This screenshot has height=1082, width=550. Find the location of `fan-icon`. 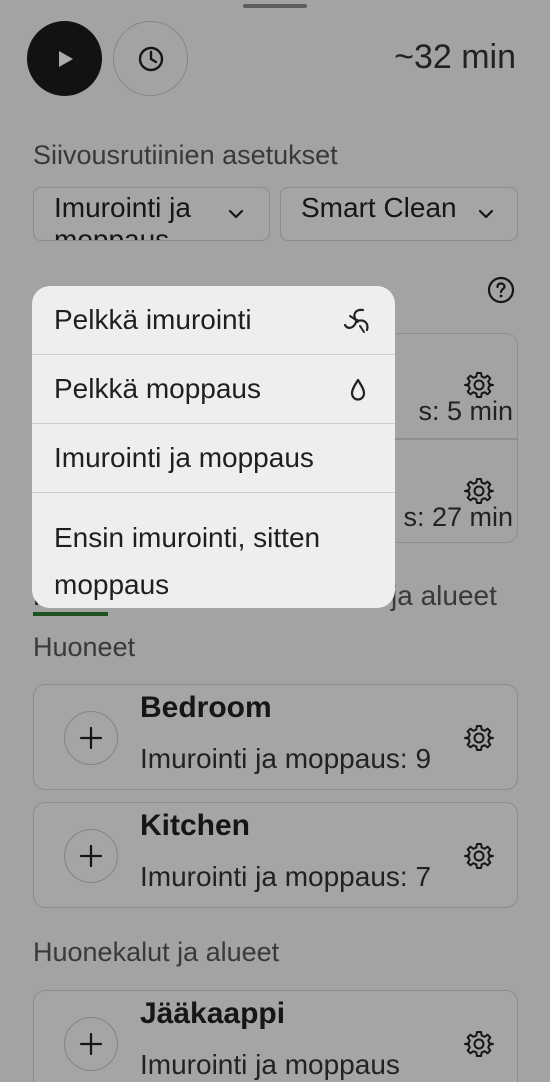

fan-icon is located at coordinates (356, 320).